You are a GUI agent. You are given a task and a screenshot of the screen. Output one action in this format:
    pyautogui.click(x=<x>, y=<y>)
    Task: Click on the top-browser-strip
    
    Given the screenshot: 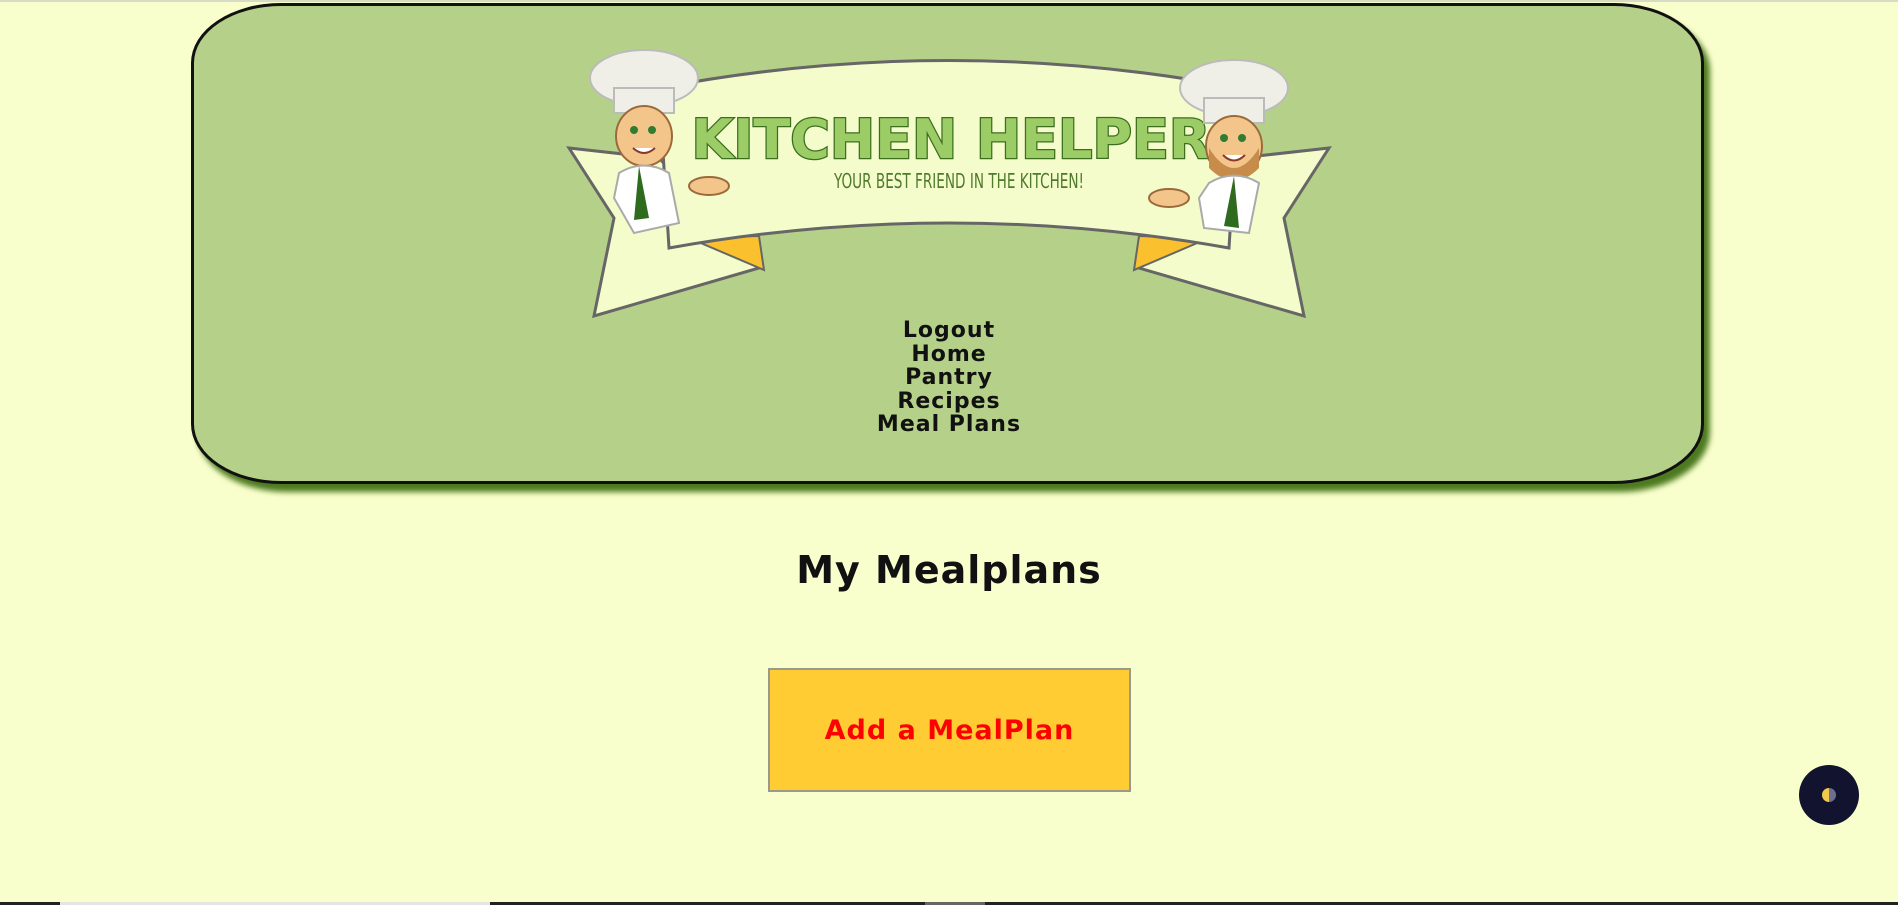 What is the action you would take?
    pyautogui.click(x=949, y=1)
    